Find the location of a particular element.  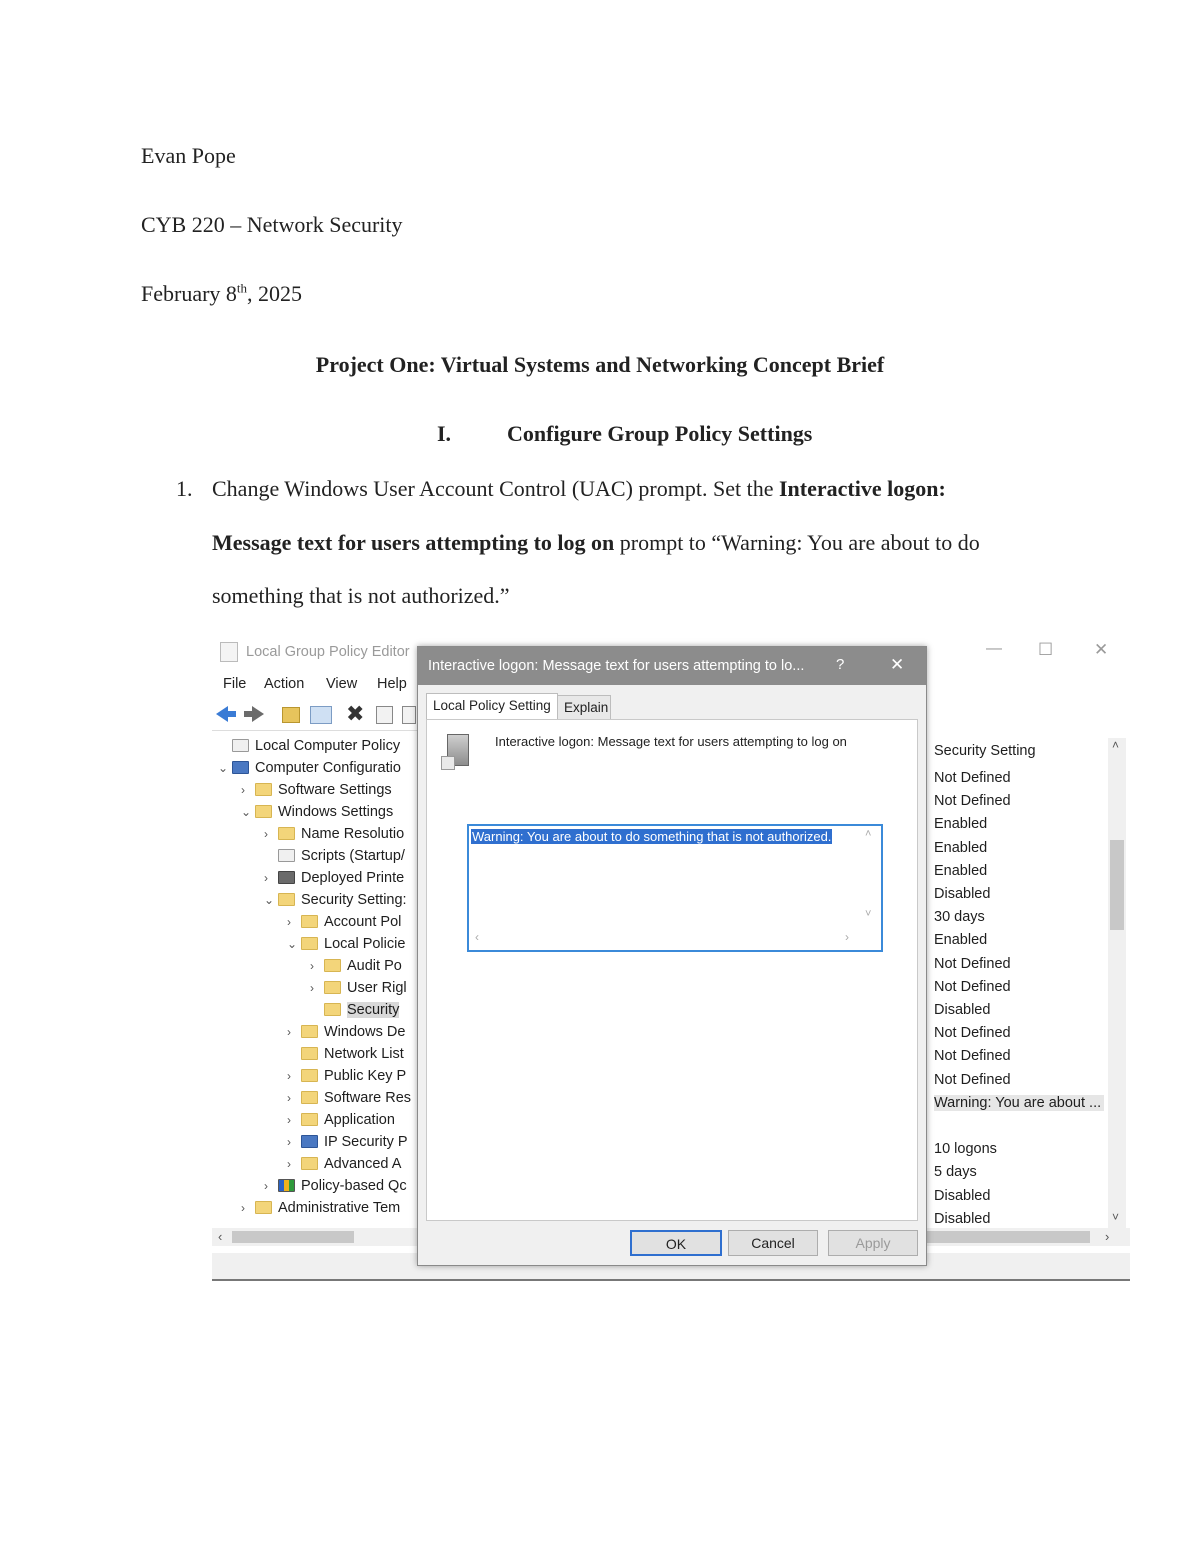

ok-button: OK is located at coordinates (676, 1243).